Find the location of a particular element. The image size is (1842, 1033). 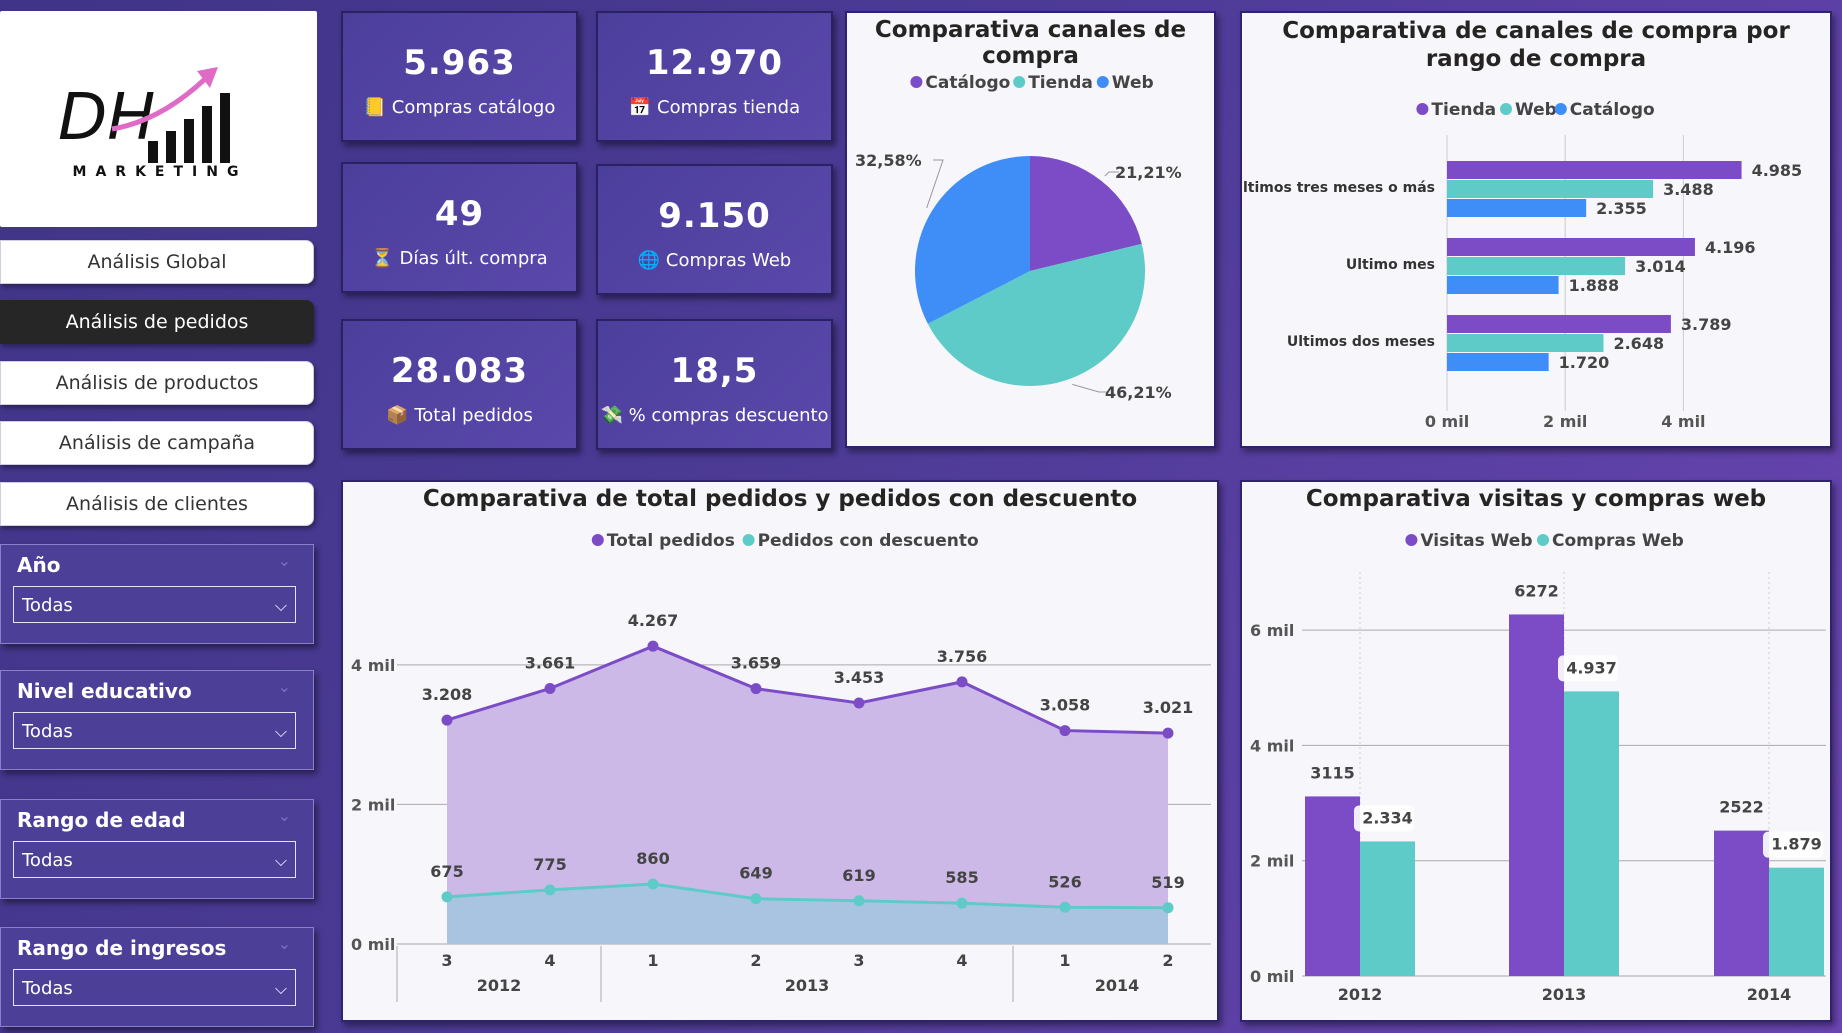

rango-ingresos-select: Todas ⌵ is located at coordinates (154, 987).